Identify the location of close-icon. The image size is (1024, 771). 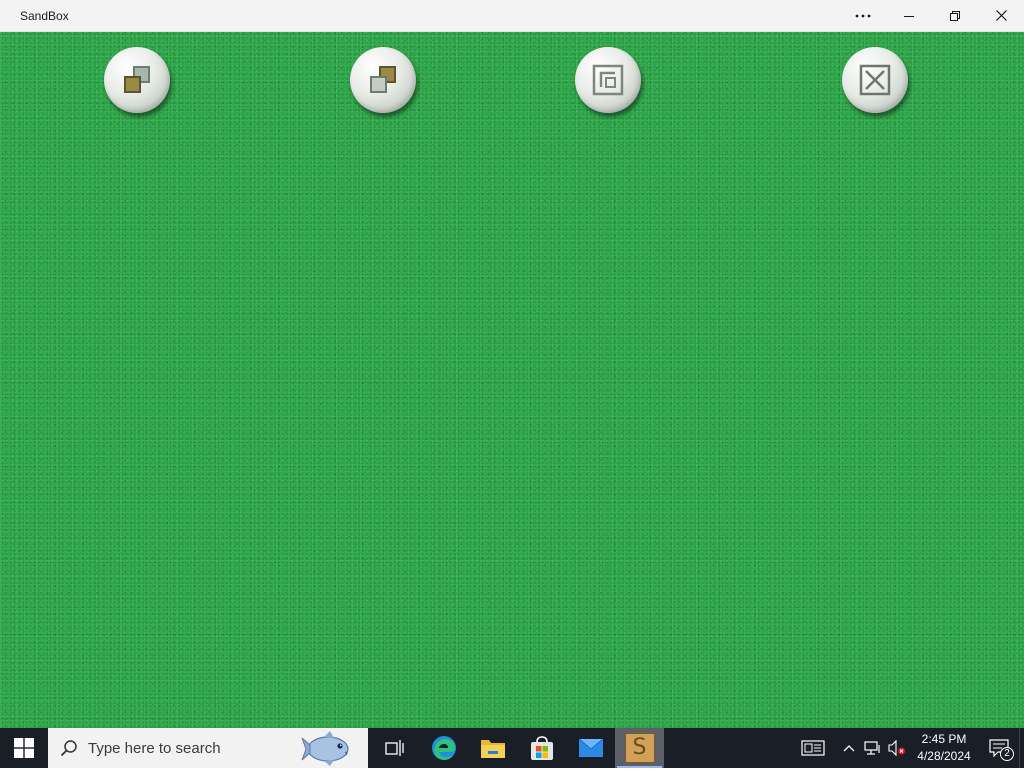
(1001, 15).